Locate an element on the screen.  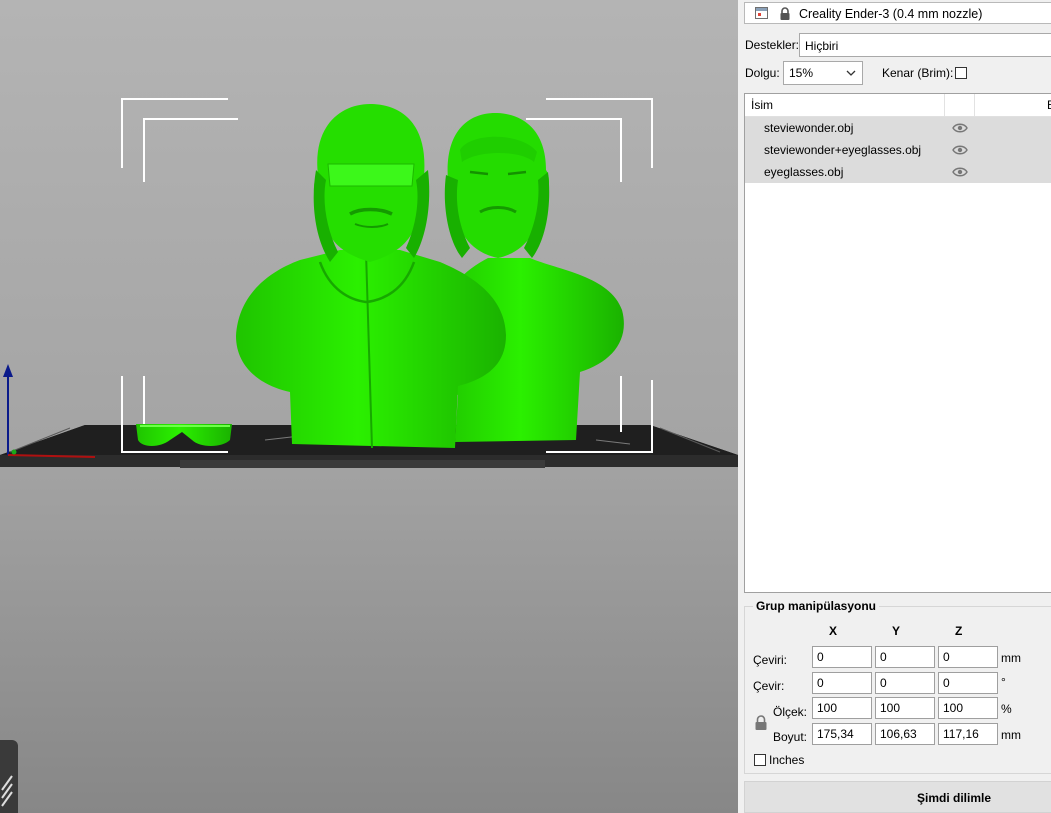
object-list-header: İsim E is located at coordinates (898, 105).